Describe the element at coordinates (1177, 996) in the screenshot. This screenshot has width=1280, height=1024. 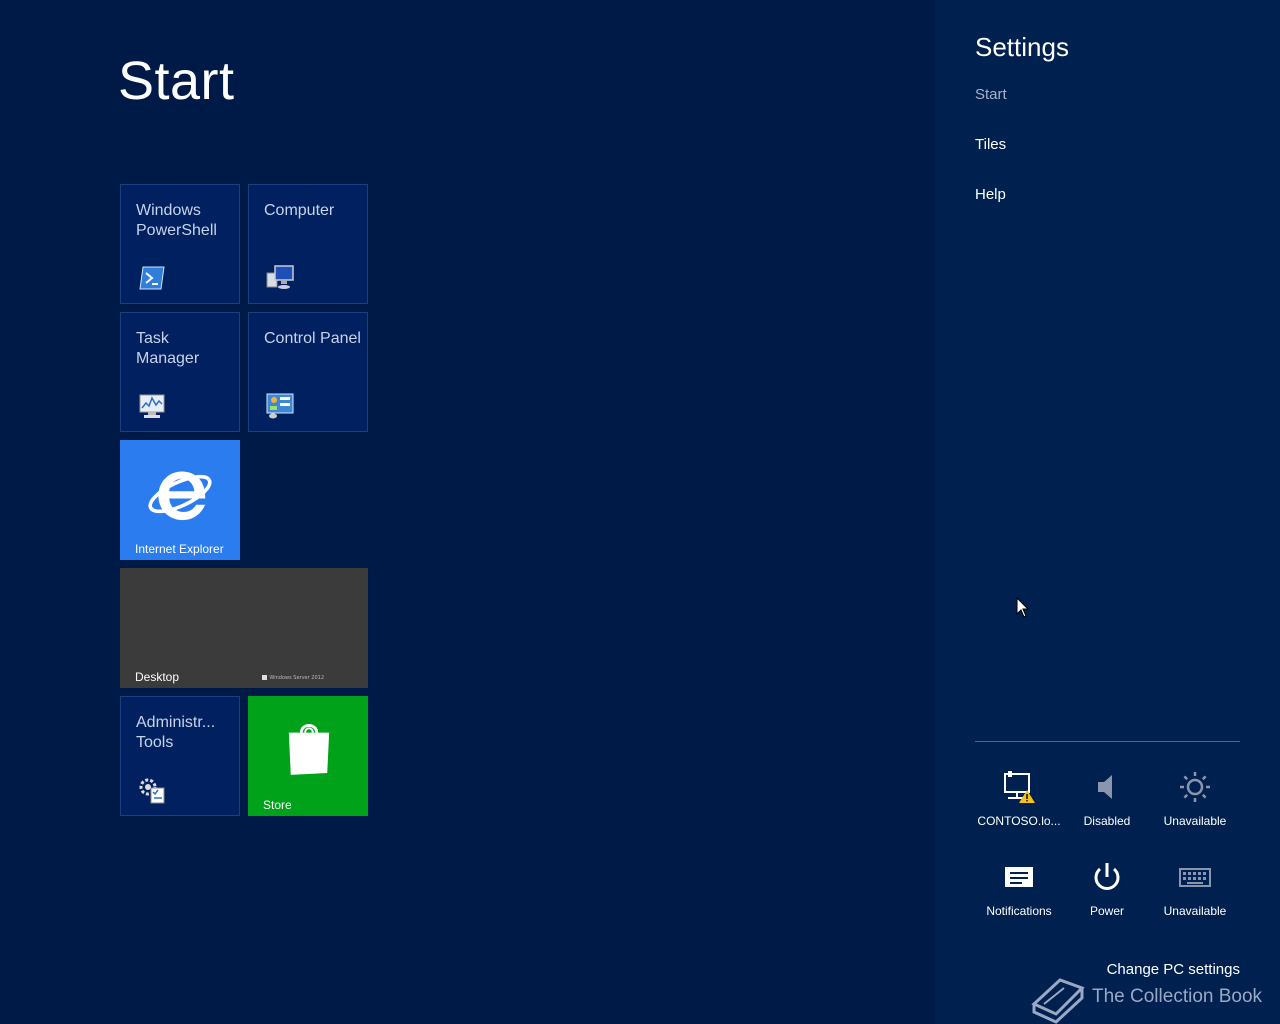
I see `watermark-text: The Collection Book` at that location.